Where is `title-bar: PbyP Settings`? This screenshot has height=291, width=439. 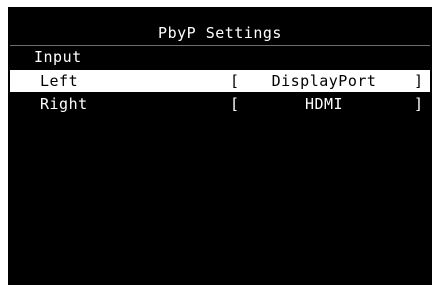 title-bar: PbyP Settings is located at coordinates (220, 33).